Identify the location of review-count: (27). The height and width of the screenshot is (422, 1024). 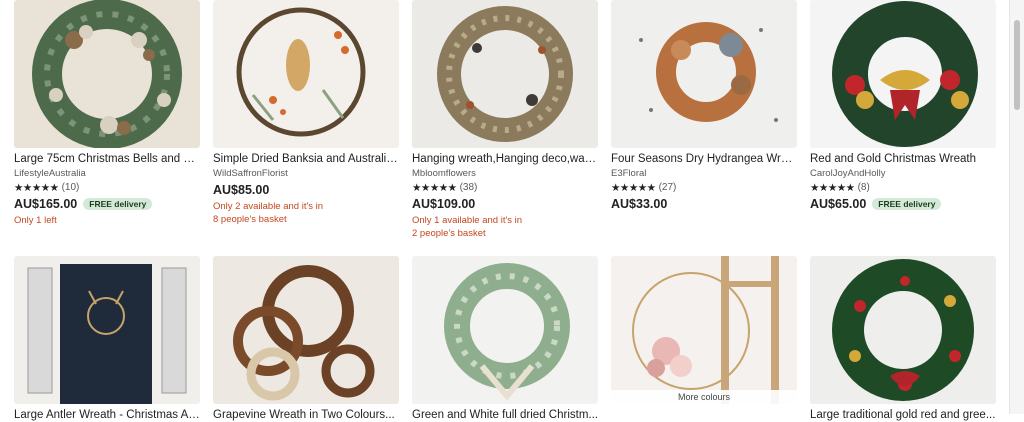
(667, 187).